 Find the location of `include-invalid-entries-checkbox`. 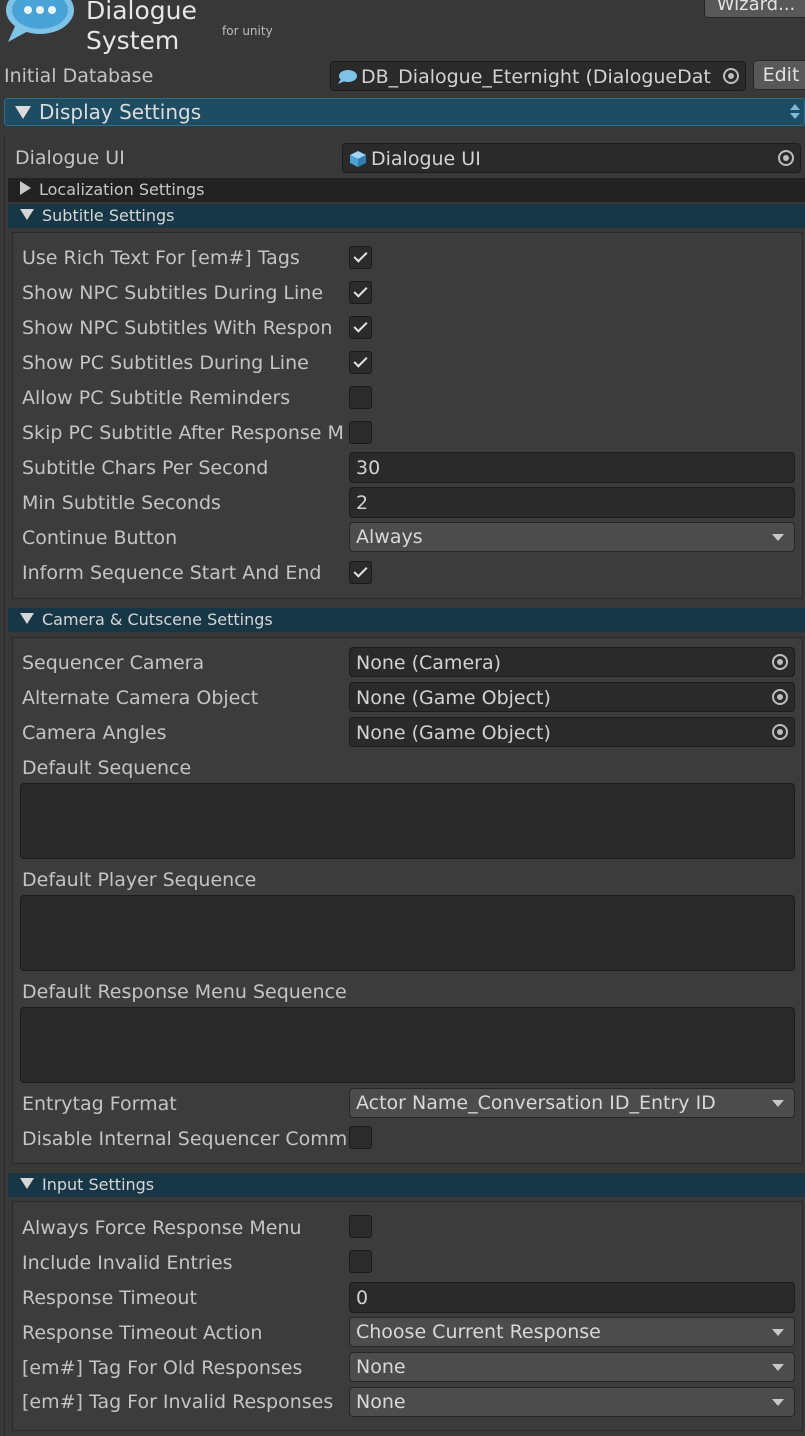

include-invalid-entries-checkbox is located at coordinates (360, 1261).